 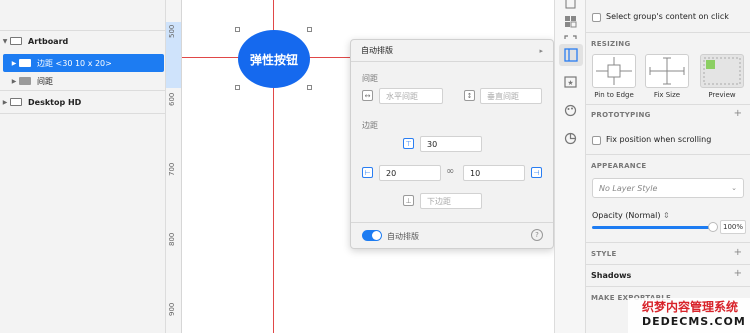 I want to click on vertical-spacing-input: 垂直间距, so click(x=511, y=96).